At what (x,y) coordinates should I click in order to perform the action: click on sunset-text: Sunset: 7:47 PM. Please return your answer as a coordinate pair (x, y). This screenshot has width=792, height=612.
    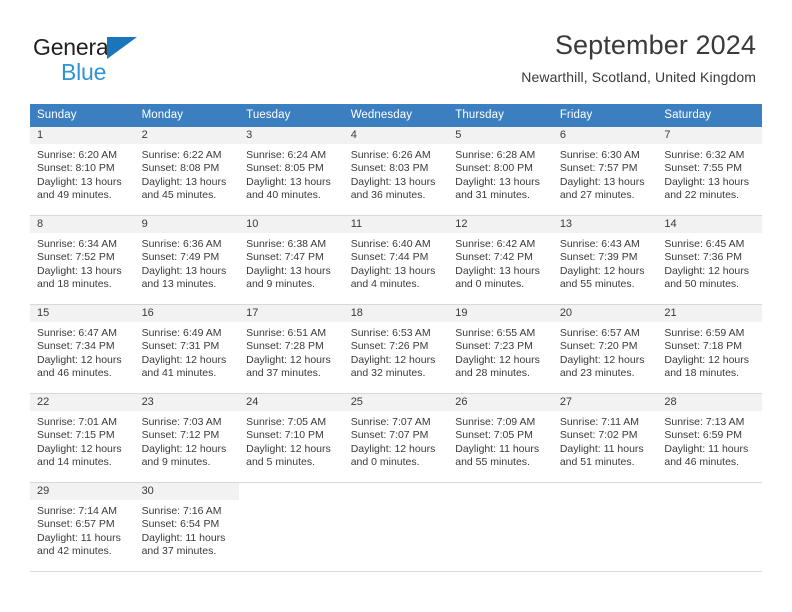
    Looking at the image, I should click on (285, 257).